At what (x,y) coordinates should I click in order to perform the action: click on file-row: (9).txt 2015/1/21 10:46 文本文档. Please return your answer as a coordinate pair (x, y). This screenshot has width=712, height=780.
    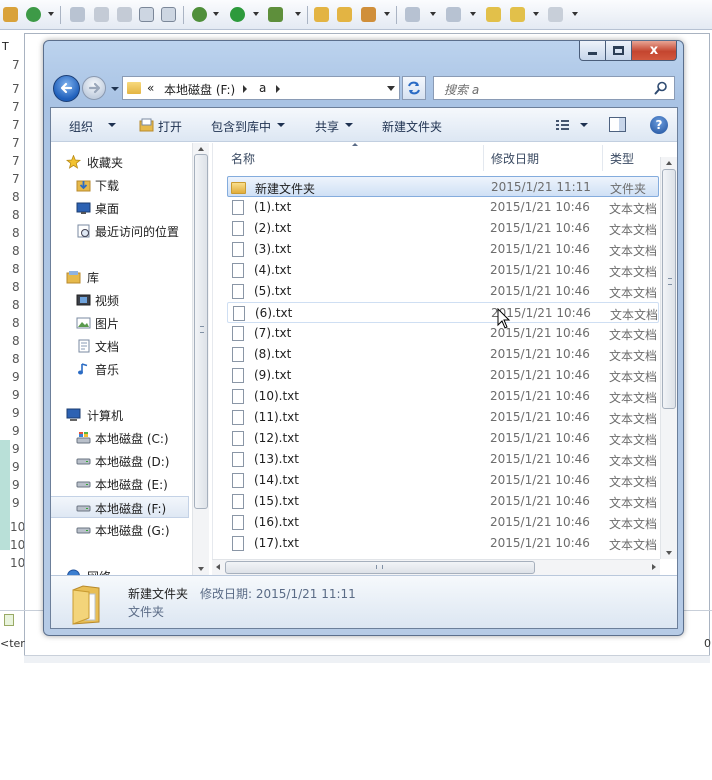
    Looking at the image, I should click on (443, 375).